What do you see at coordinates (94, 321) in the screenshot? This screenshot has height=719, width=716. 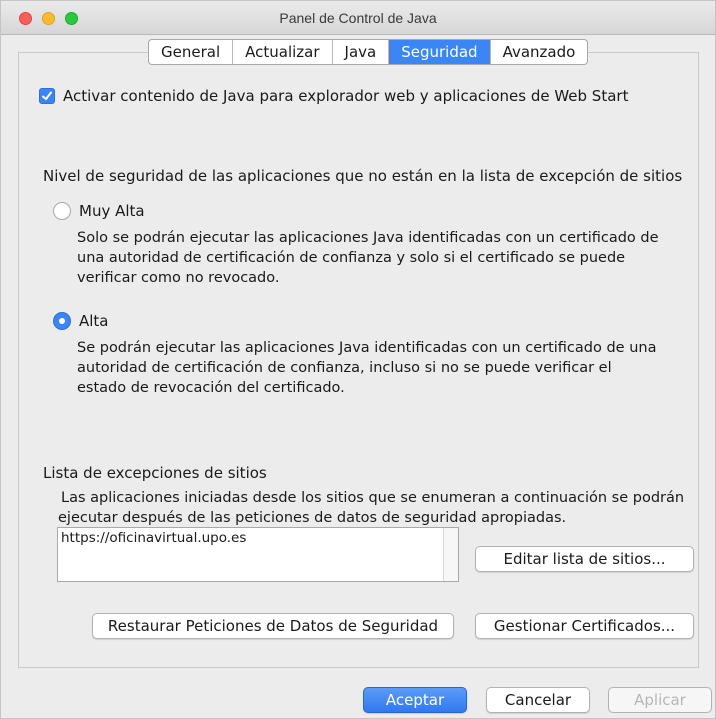 I see `radio-alta-label: Alta` at bounding box center [94, 321].